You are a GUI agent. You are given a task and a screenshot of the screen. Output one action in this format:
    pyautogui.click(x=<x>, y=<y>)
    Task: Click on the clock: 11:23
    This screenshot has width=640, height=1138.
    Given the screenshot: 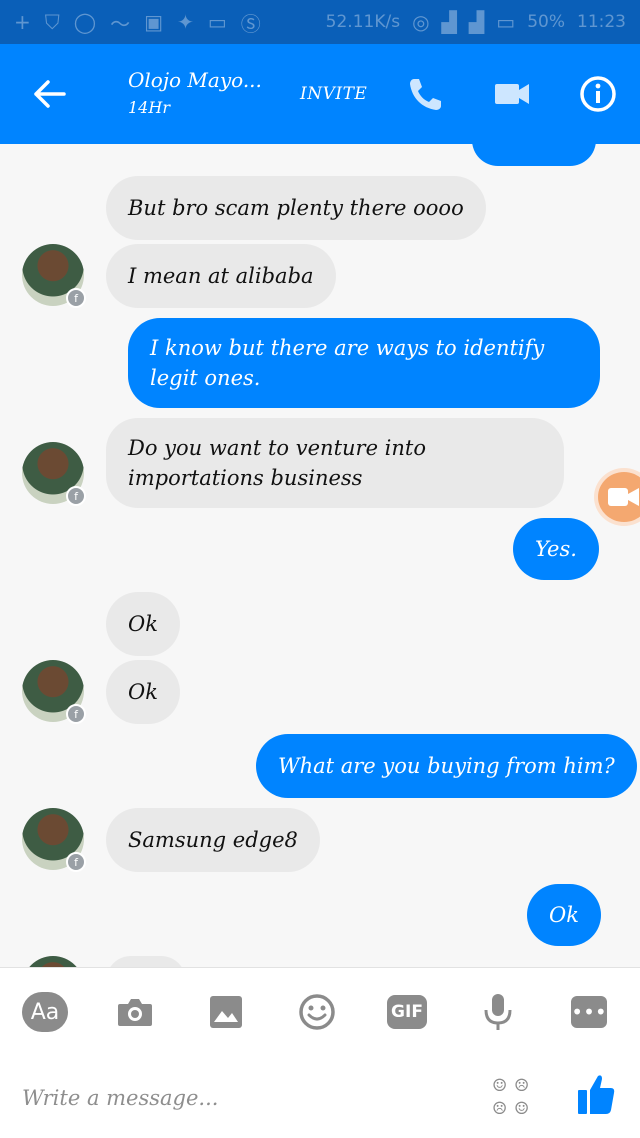 What is the action you would take?
    pyautogui.click(x=601, y=22)
    